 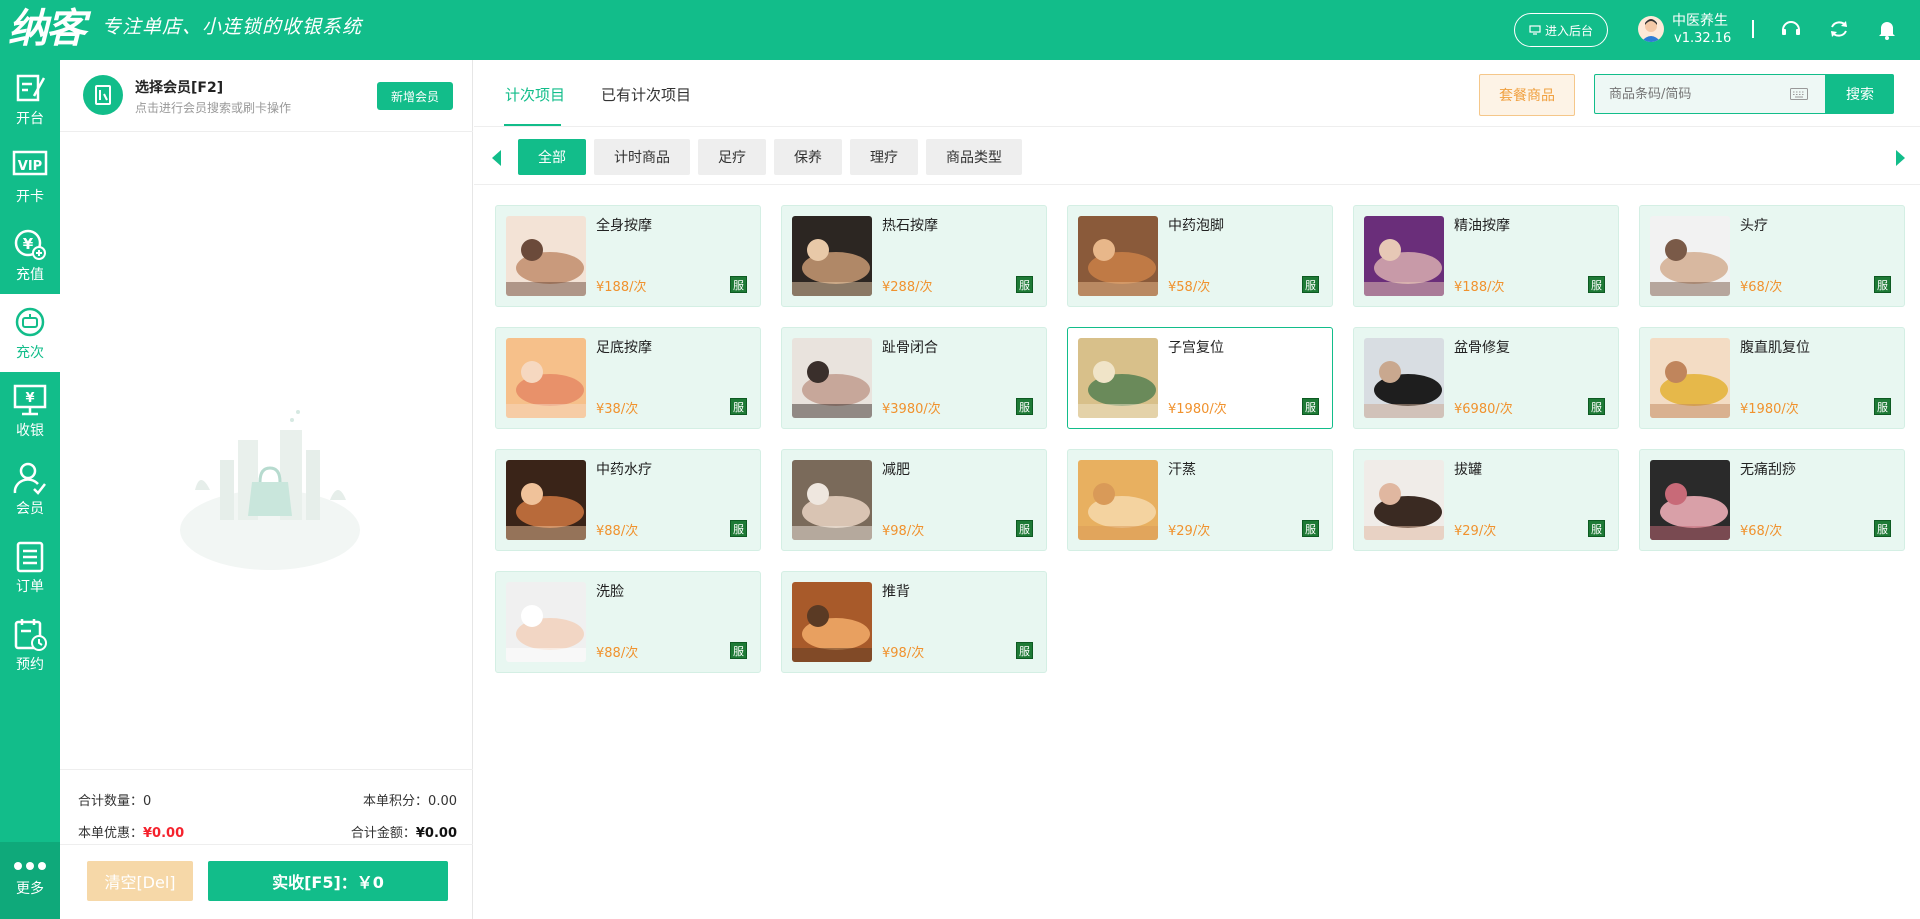 I want to click on product-card: 汗蒸 ¥29/次 服, so click(x=1200, y=500).